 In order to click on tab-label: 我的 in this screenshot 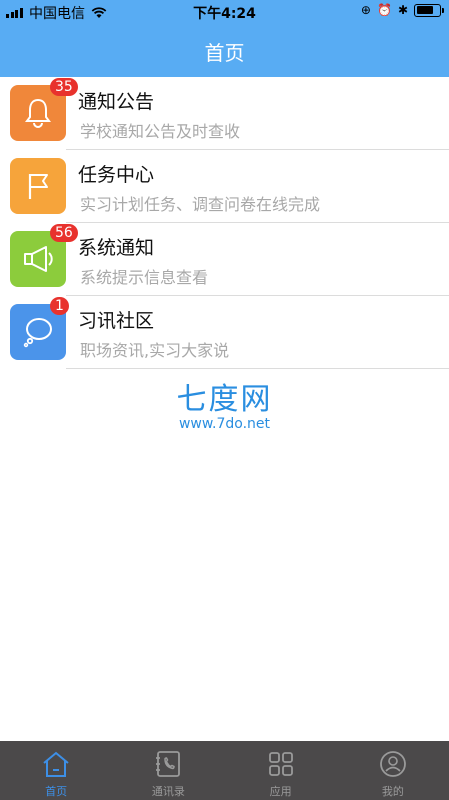, I will do `click(392, 791)`.